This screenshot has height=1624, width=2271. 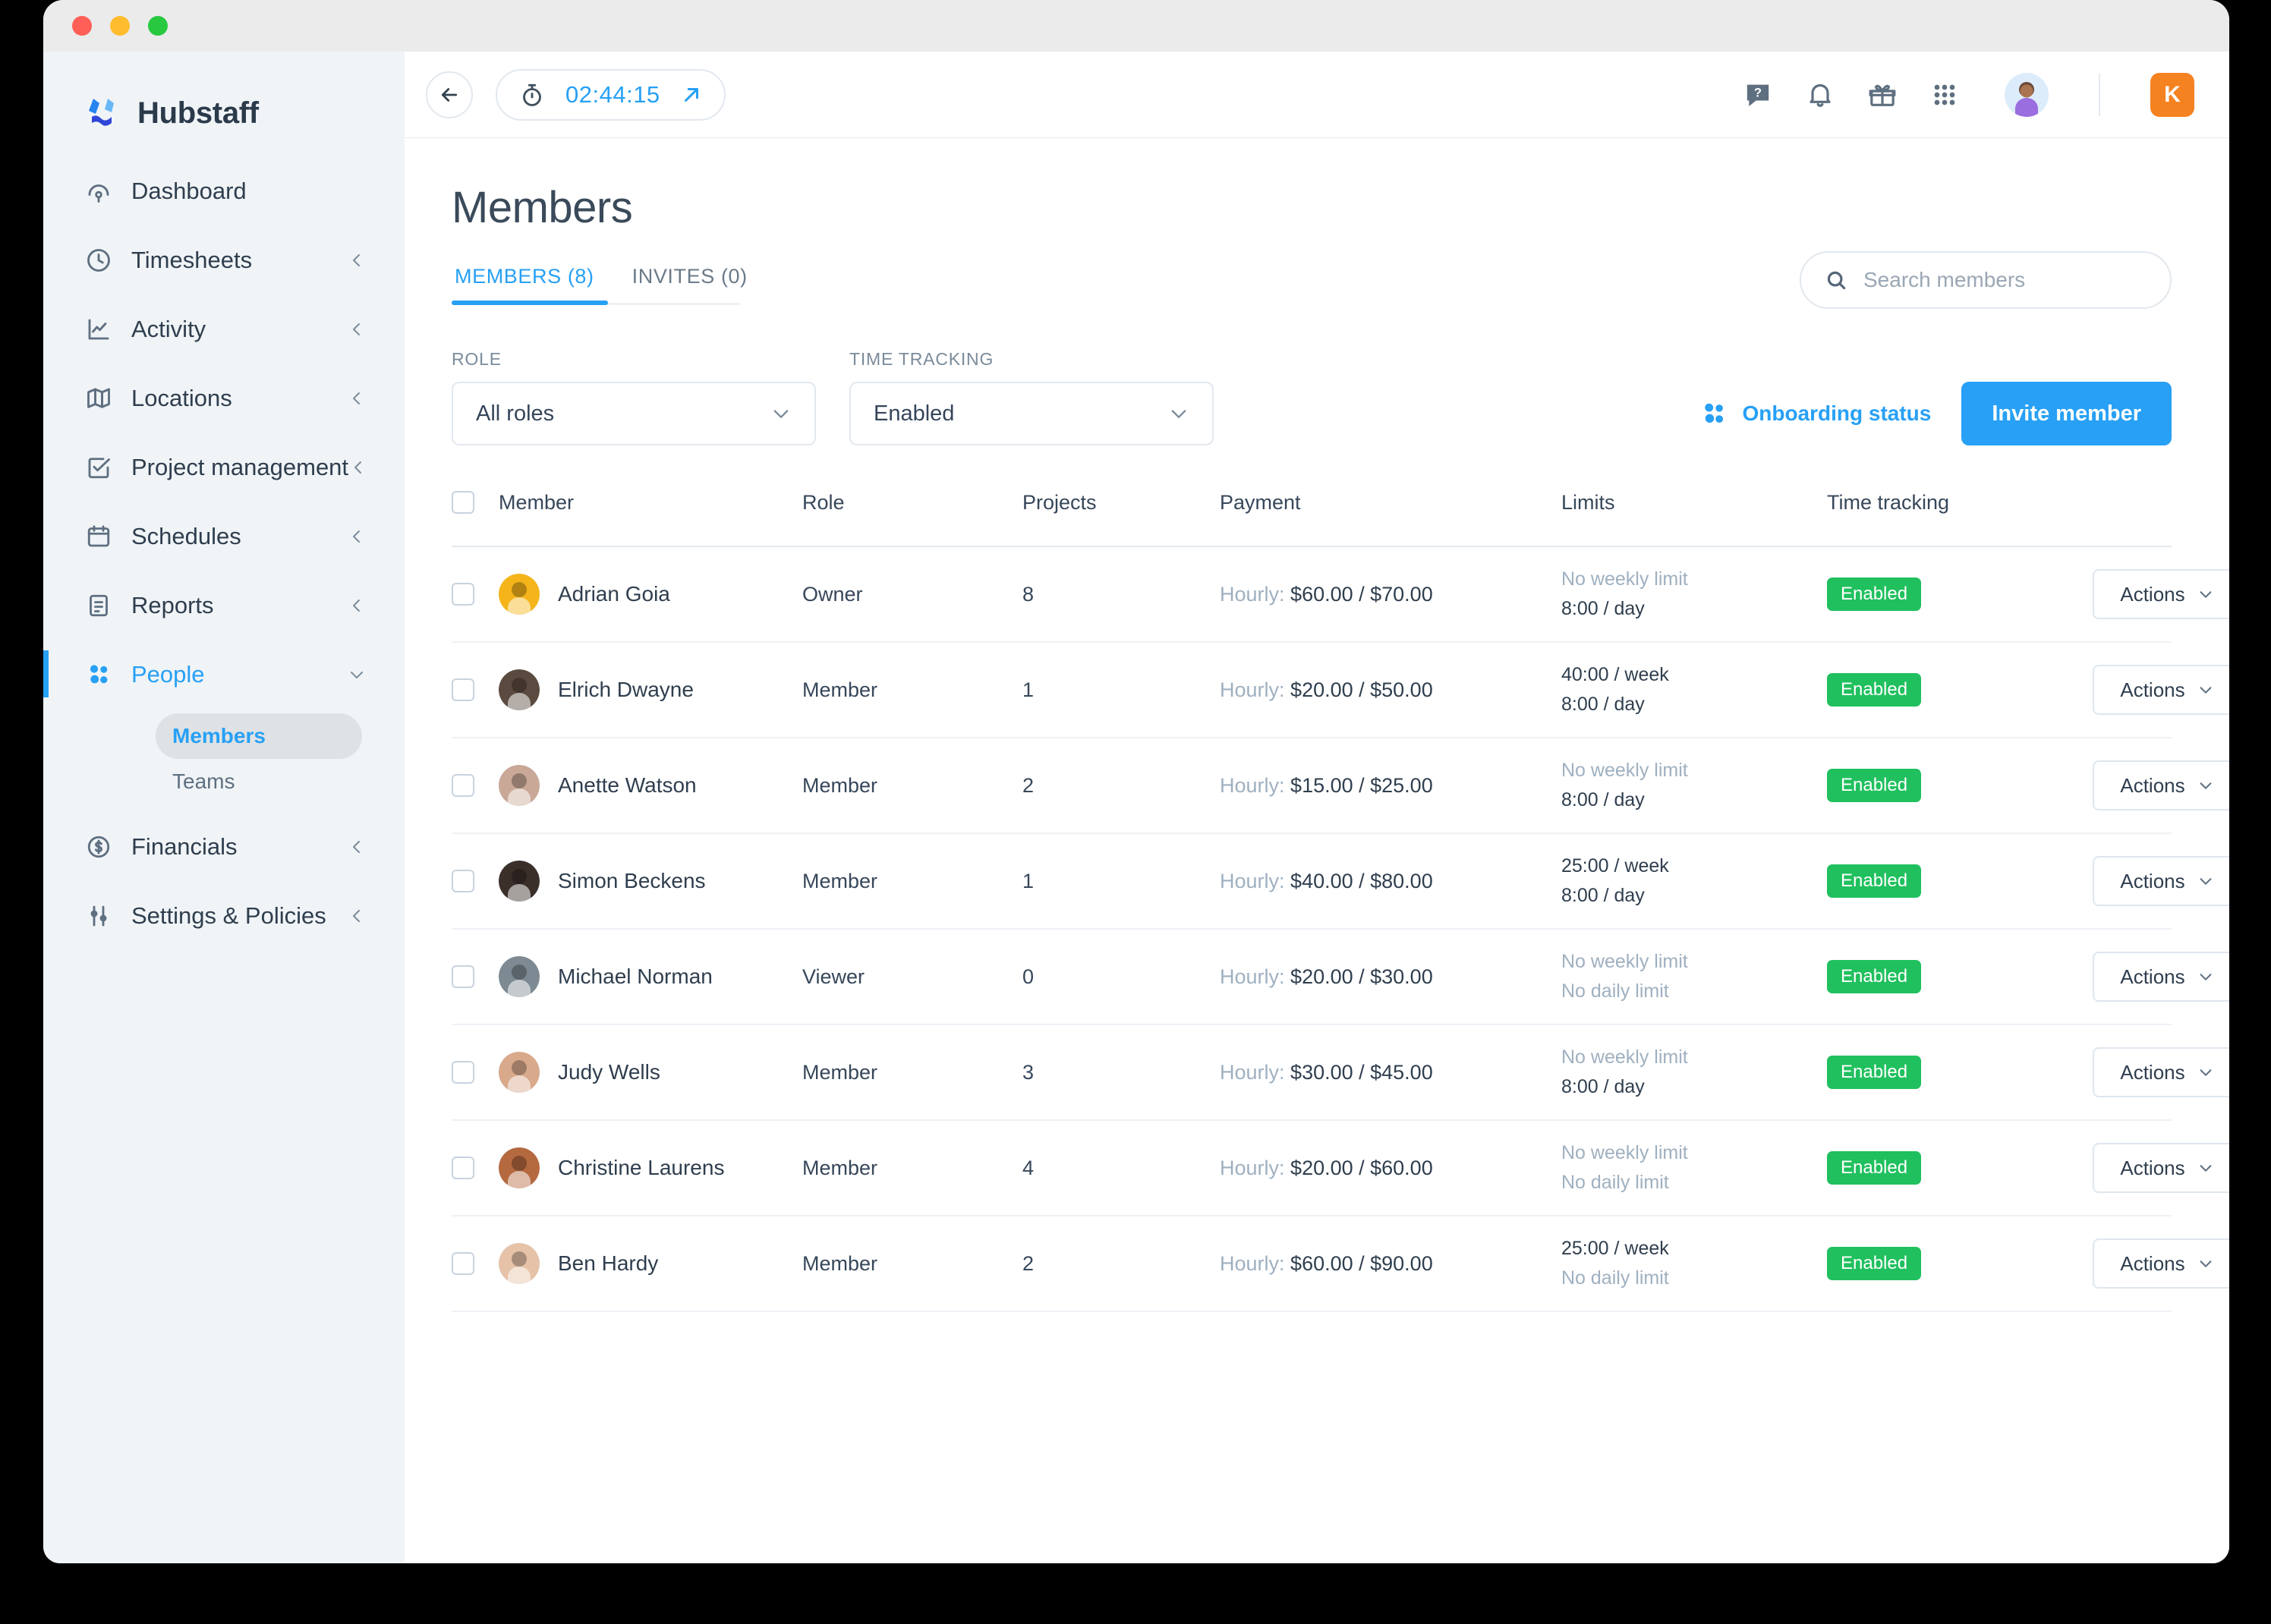 I want to click on member-name: Adrian Goia, so click(x=614, y=594).